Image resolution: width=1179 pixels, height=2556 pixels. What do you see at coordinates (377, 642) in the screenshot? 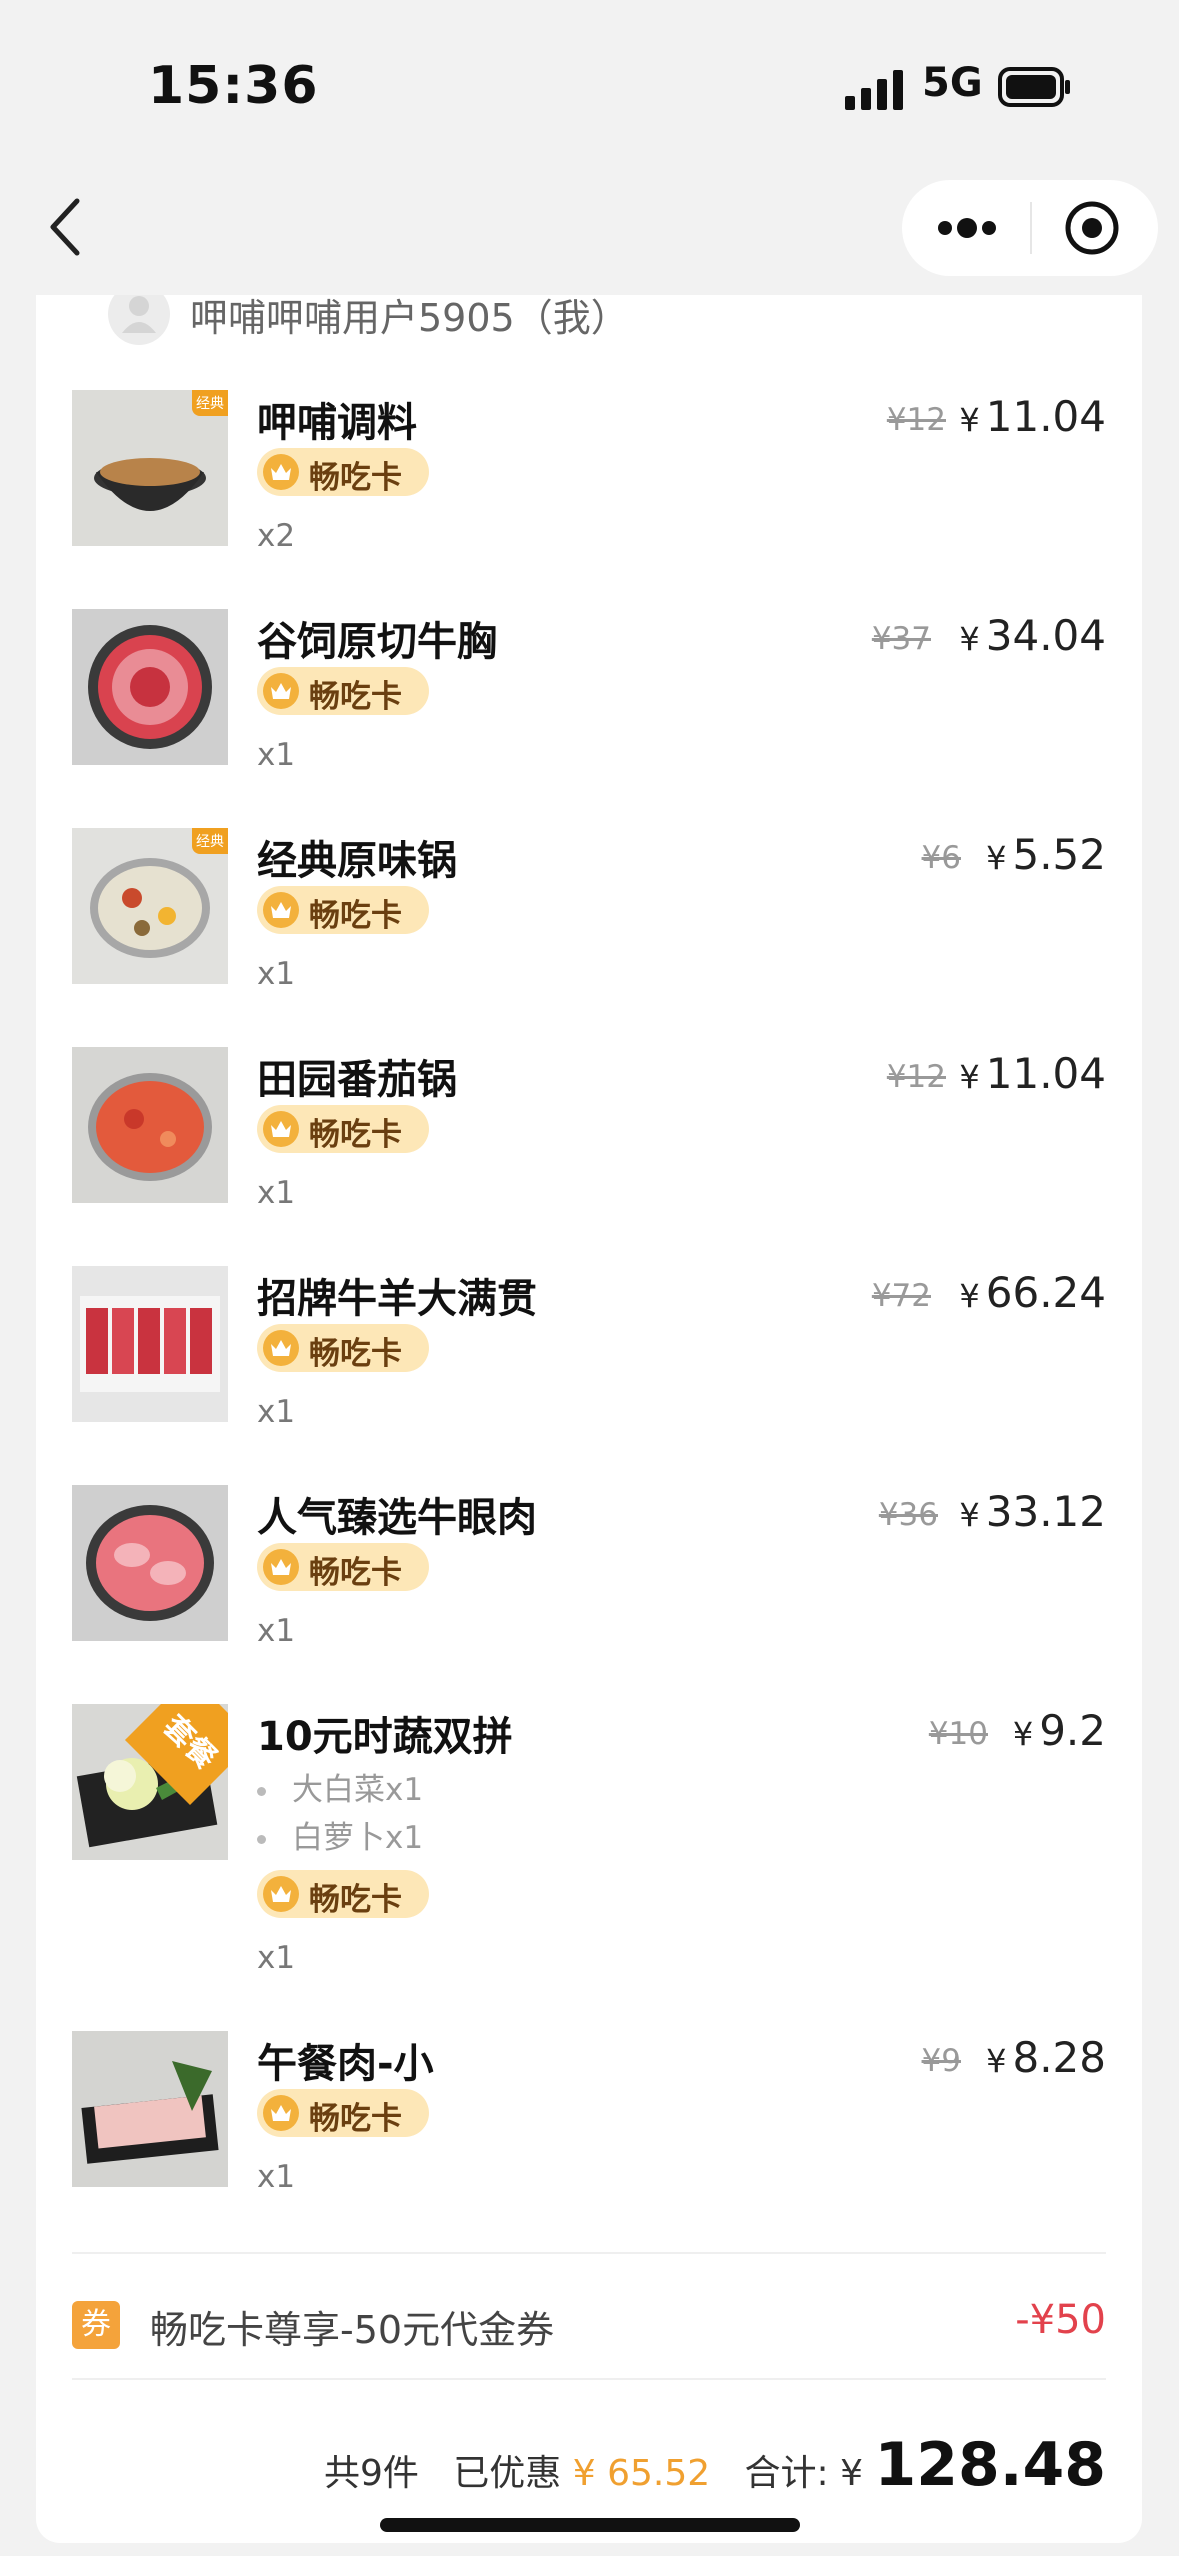
I see `item-name: 谷饲原切牛胸` at bounding box center [377, 642].